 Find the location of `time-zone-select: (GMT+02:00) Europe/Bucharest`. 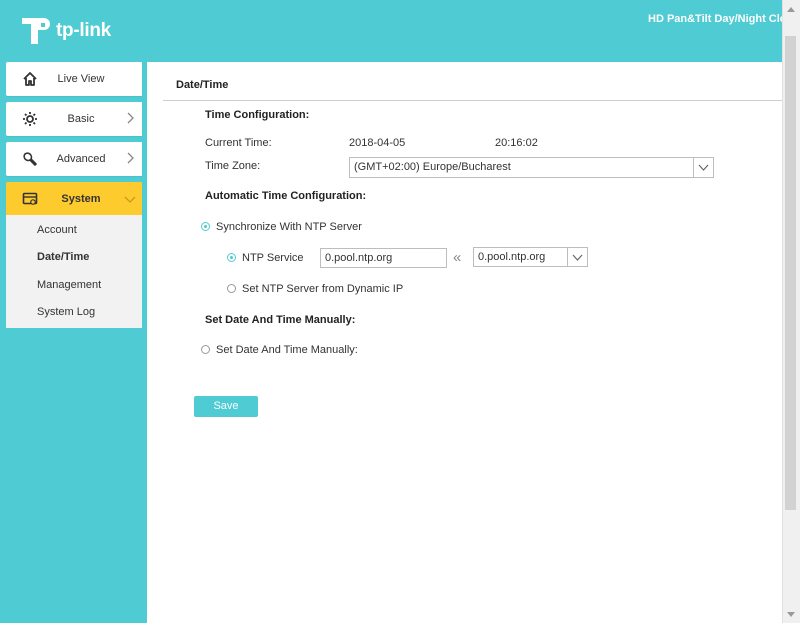

time-zone-select: (GMT+02:00) Europe/Bucharest is located at coordinates (531, 167).